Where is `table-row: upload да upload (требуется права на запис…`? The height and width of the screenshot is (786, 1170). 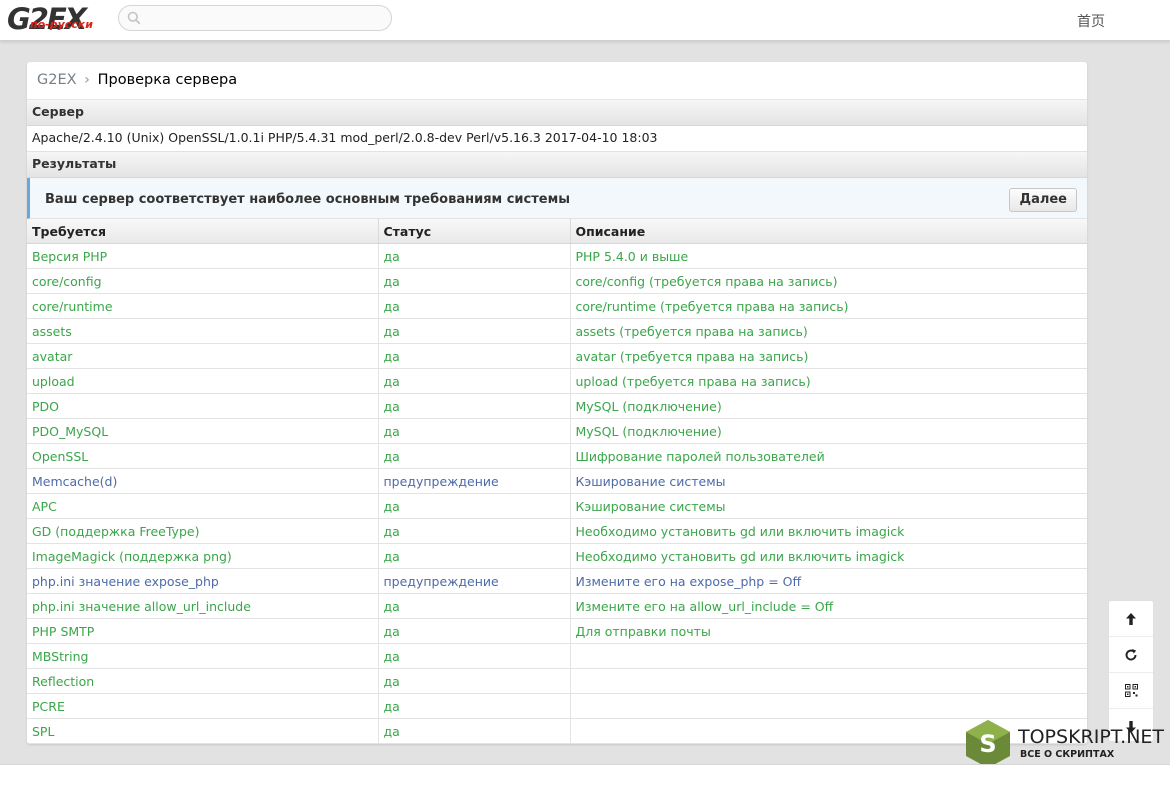 table-row: upload да upload (требуется права на запис… is located at coordinates (557, 381).